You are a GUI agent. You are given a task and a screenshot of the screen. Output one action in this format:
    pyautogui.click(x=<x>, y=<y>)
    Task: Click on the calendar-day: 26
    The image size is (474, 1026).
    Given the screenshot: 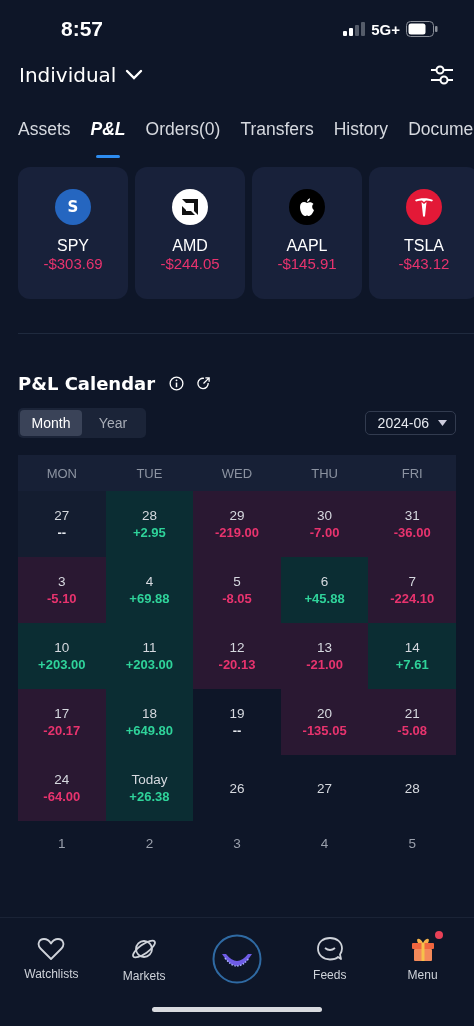 What is the action you would take?
    pyautogui.click(x=237, y=788)
    